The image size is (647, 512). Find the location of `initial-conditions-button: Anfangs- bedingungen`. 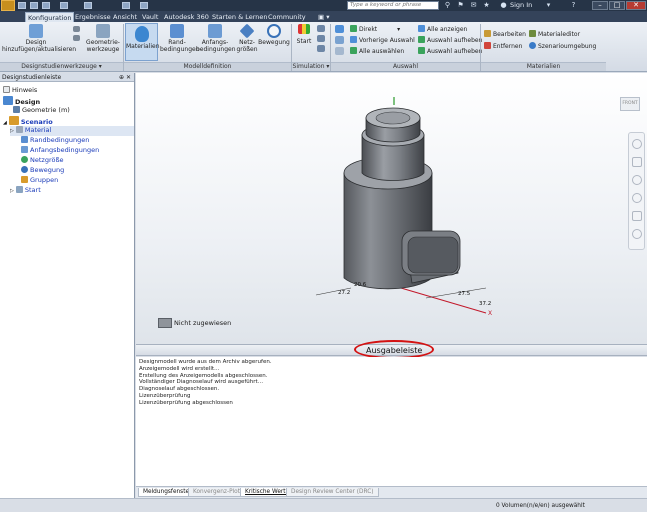

initial-conditions-button: Anfangs- bedingungen is located at coordinates (216, 38).